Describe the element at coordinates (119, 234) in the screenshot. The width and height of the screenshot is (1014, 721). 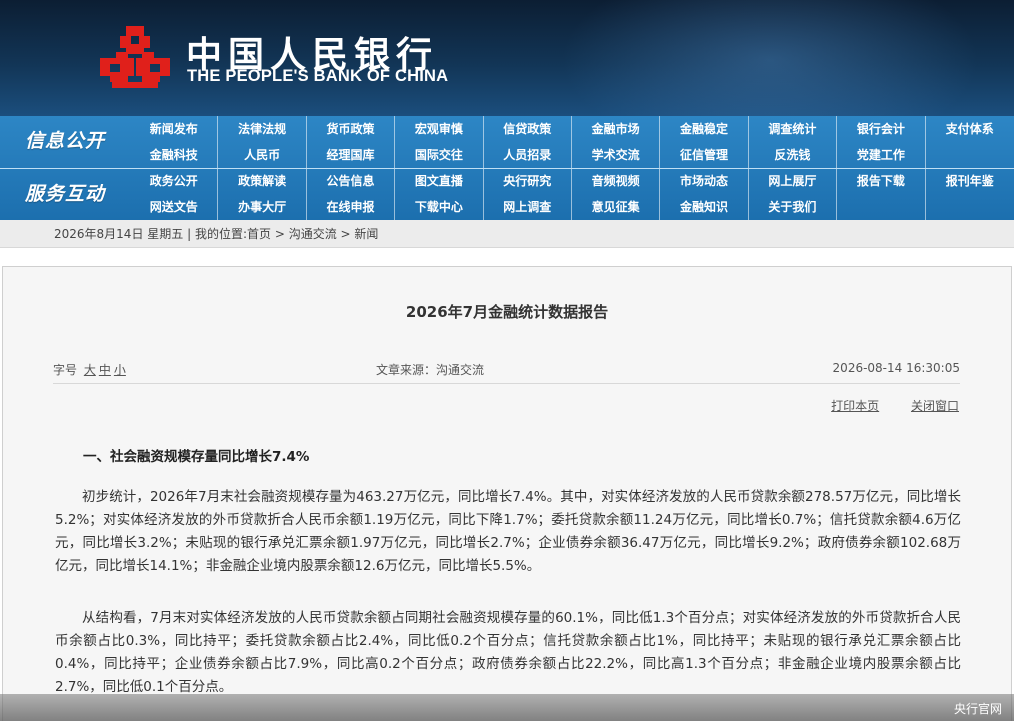
I see `current-date: 2026年8月14日 星期五` at that location.